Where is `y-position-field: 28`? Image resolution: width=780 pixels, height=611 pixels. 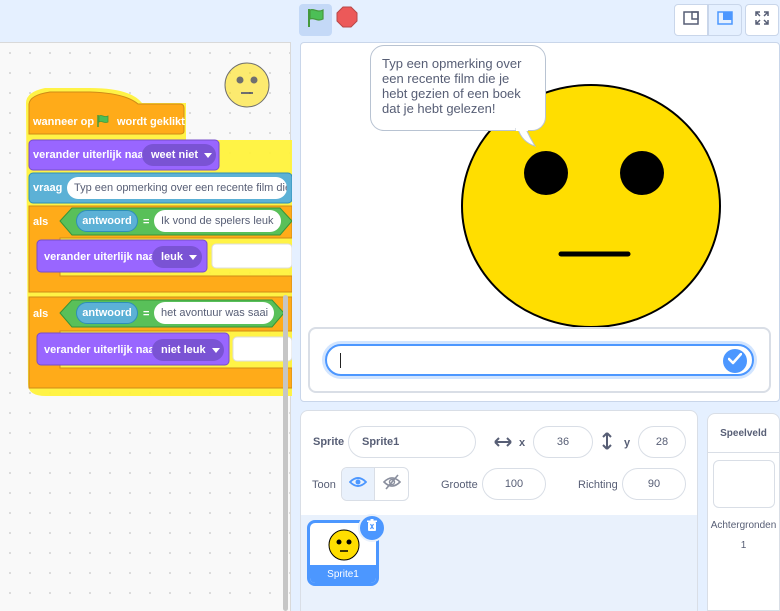 y-position-field: 28 is located at coordinates (662, 442).